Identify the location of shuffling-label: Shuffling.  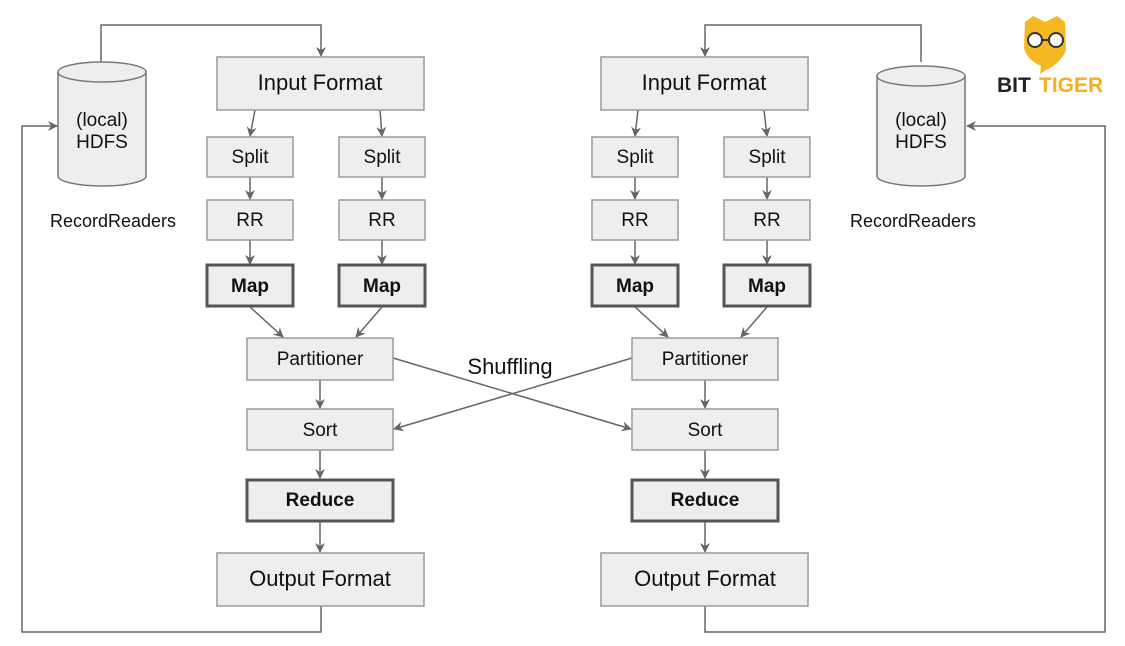
(509, 366).